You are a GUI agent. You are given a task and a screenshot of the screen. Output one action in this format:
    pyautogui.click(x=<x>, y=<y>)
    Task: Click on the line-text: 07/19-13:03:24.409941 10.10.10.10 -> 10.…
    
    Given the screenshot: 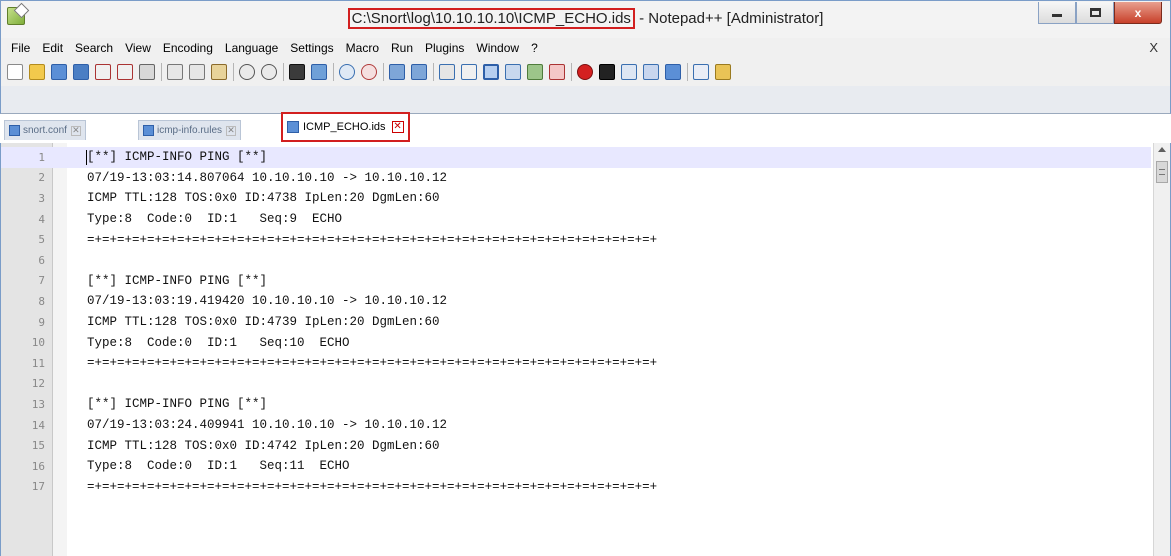 What is the action you would take?
    pyautogui.click(x=267, y=425)
    